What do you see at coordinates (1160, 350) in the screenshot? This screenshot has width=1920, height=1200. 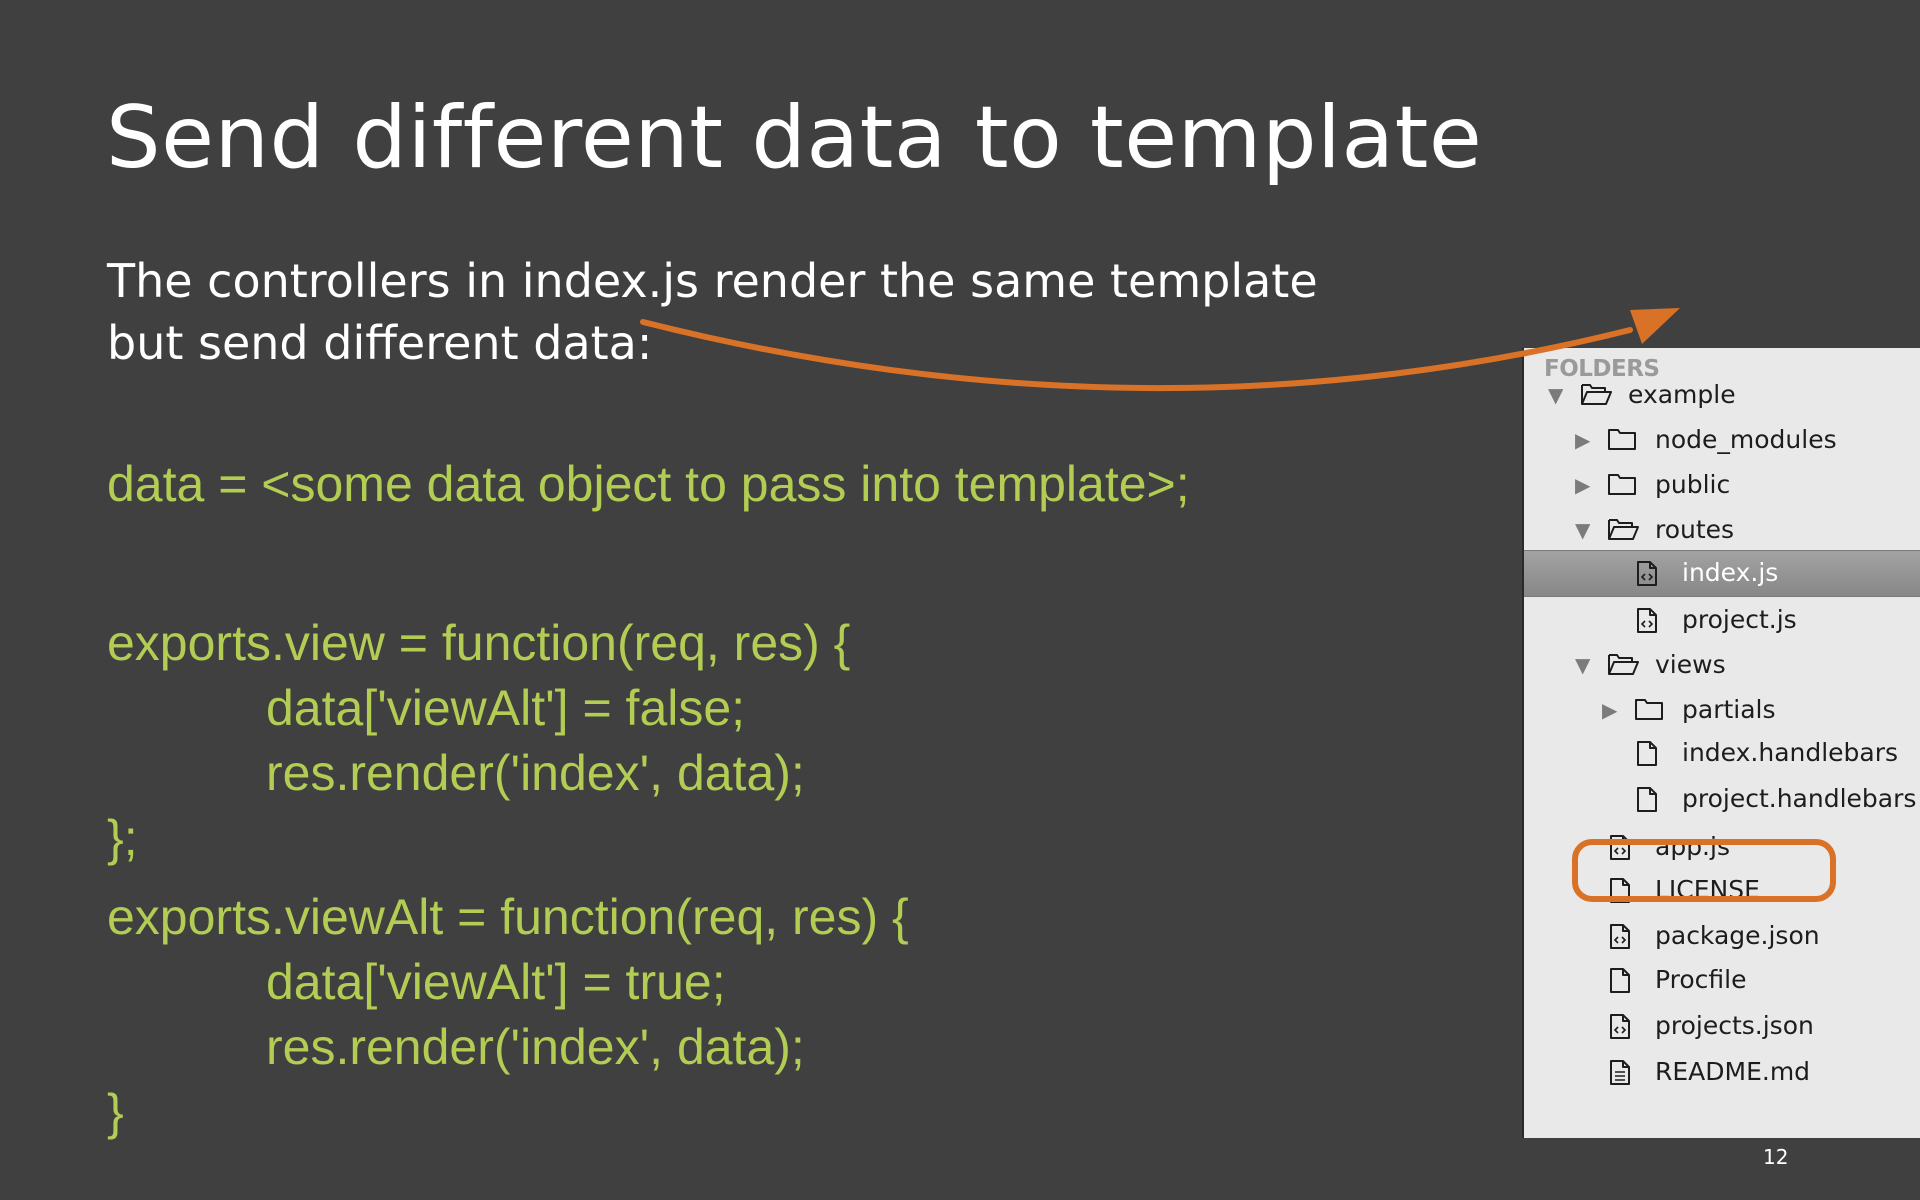 I see `curved-arrow-icon` at bounding box center [1160, 350].